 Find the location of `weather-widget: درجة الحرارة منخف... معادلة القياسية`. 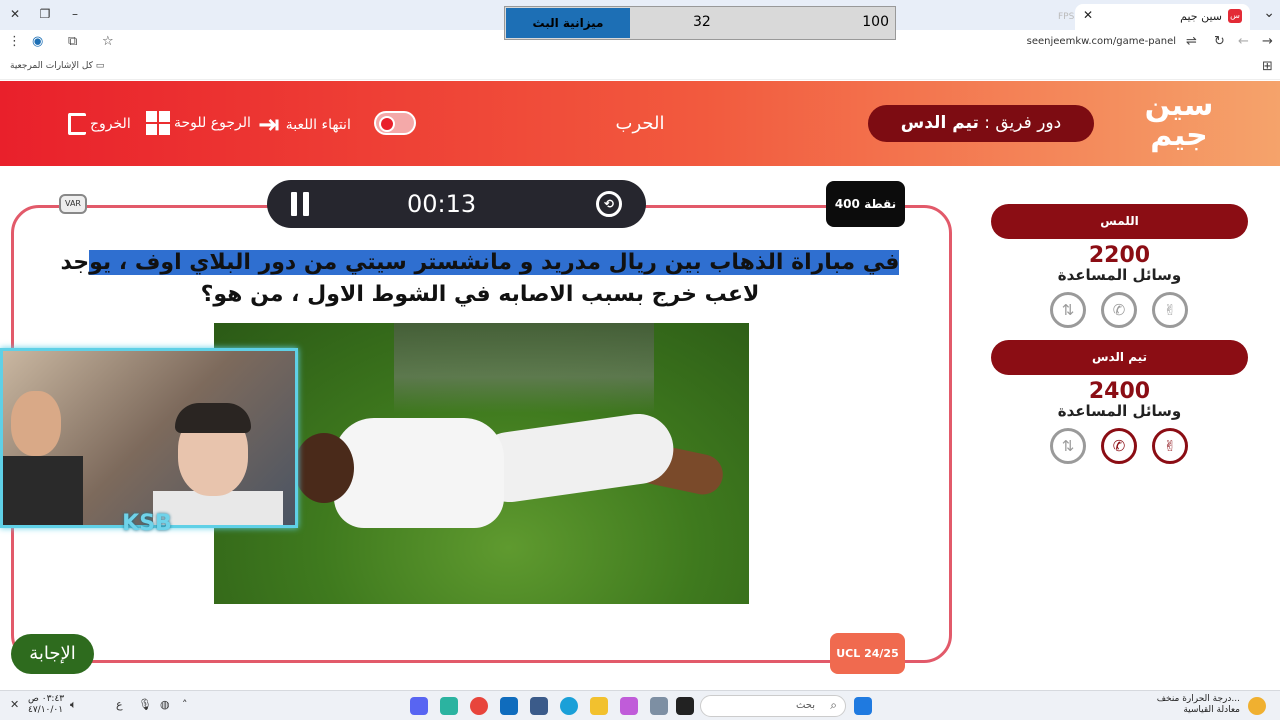

weather-widget: درجة الحرارة منخف... معادلة القياسية is located at coordinates (1198, 705).